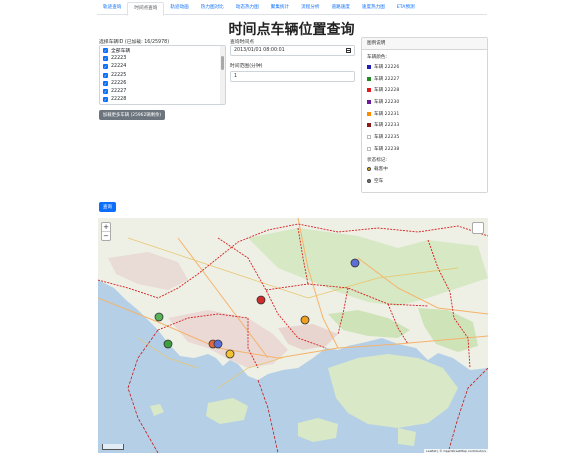 The width and height of the screenshot is (583, 454). I want to click on calendar-icon, so click(348, 50).